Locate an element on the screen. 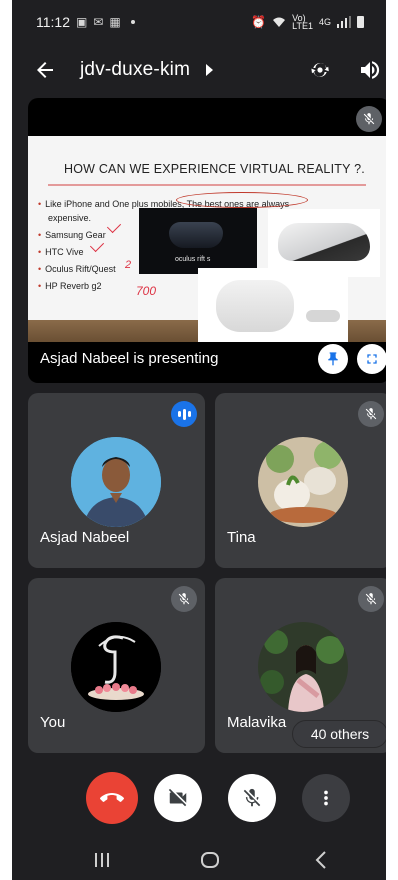  pin-icon is located at coordinates (333, 359).